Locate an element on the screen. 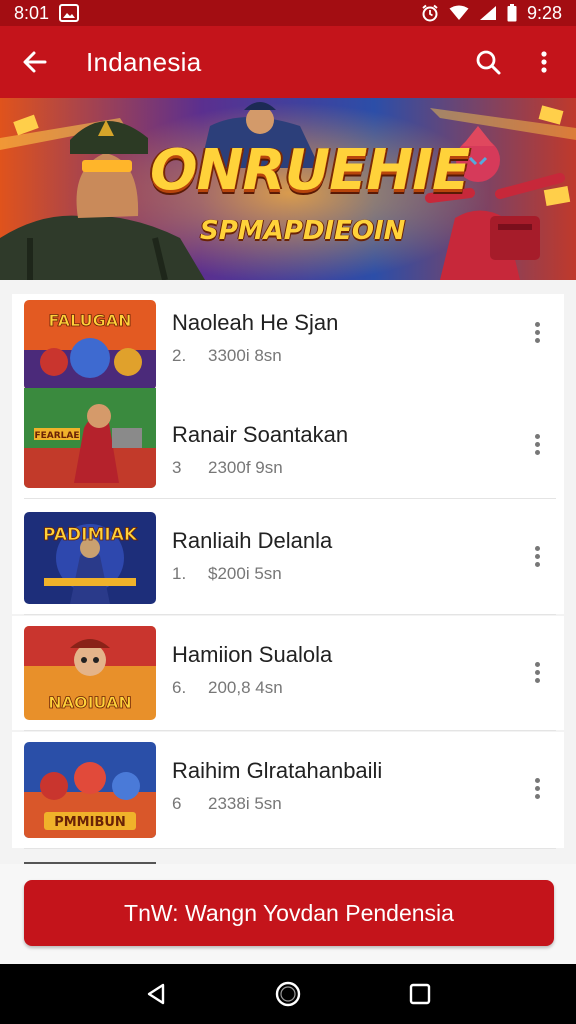  more-vertical-icon is located at coordinates (544, 62).